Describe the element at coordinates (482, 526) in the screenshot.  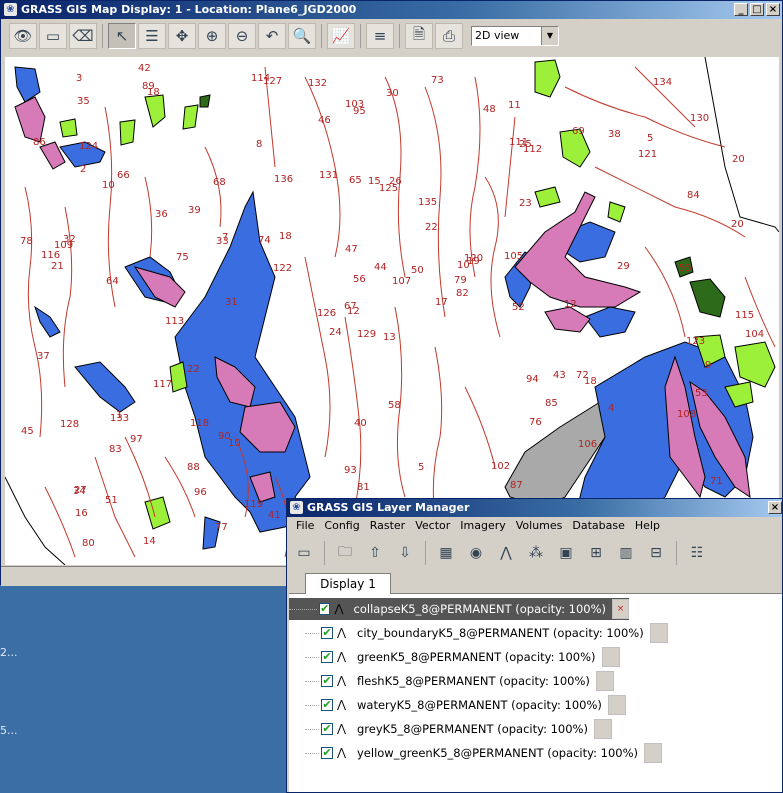
I see `menu-imagery: Imagery` at that location.